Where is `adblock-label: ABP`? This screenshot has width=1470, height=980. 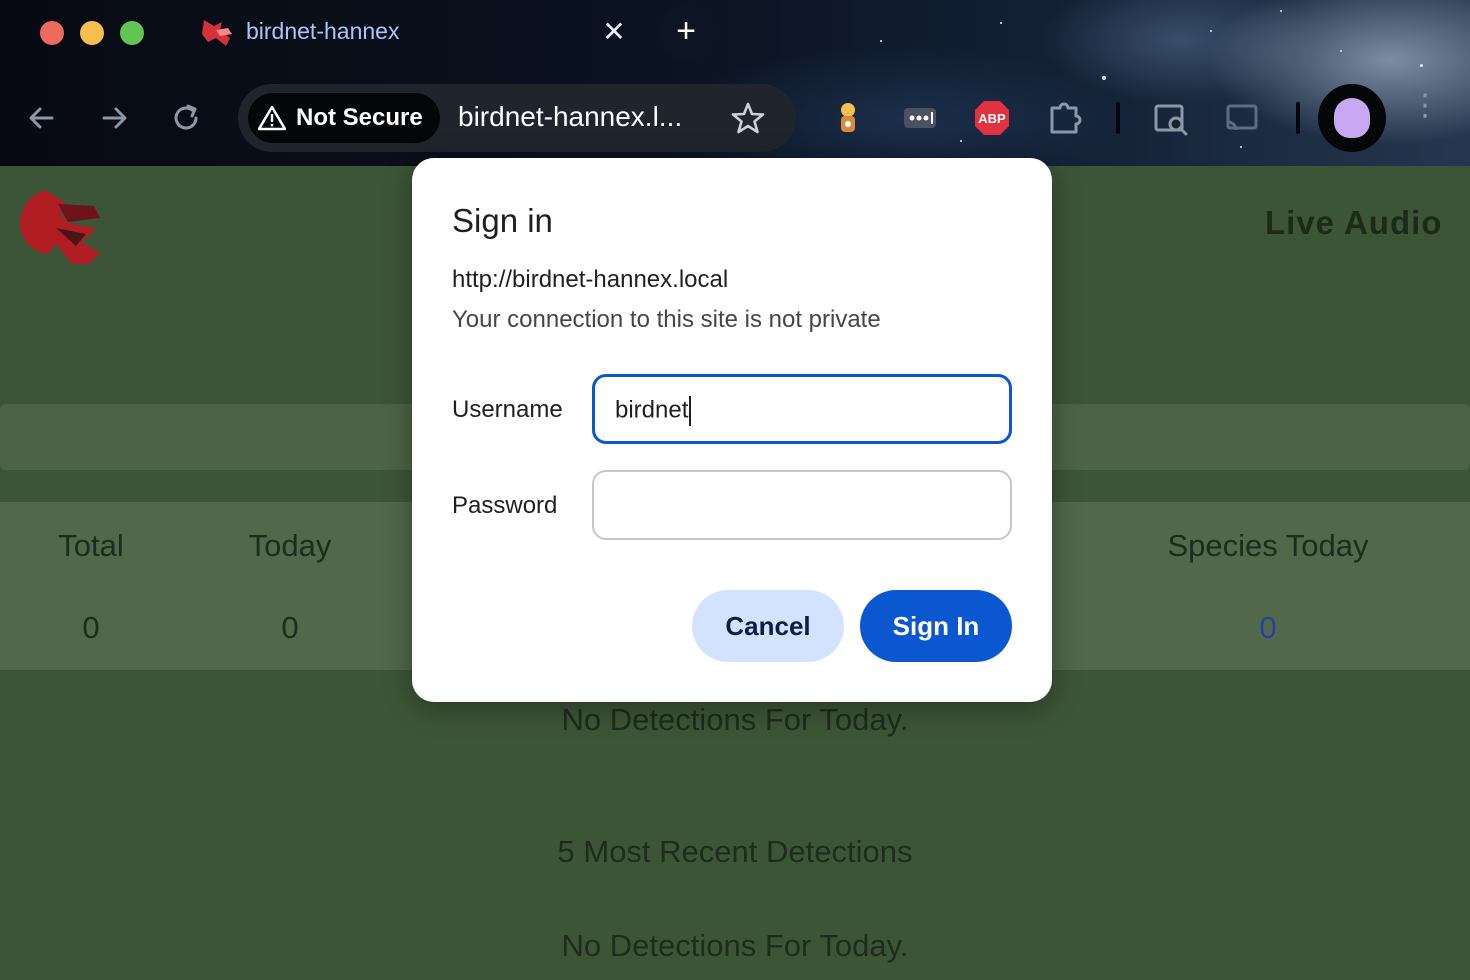 adblock-label: ABP is located at coordinates (992, 118).